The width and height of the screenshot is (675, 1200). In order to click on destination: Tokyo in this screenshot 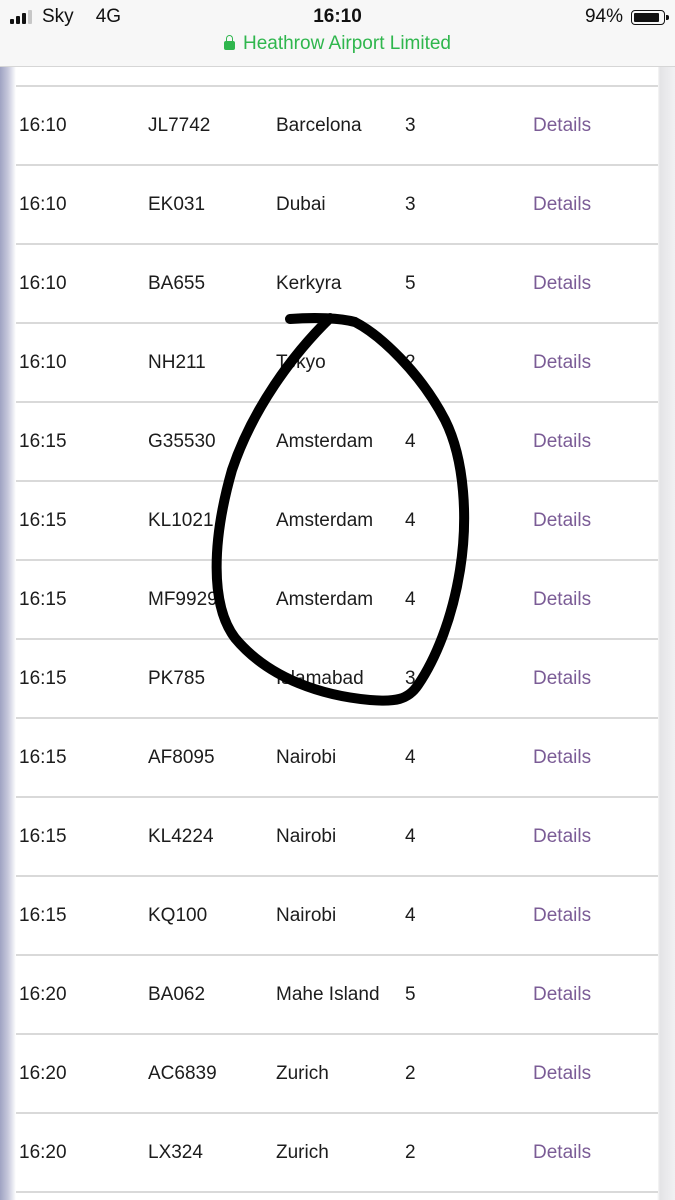, I will do `click(301, 362)`.